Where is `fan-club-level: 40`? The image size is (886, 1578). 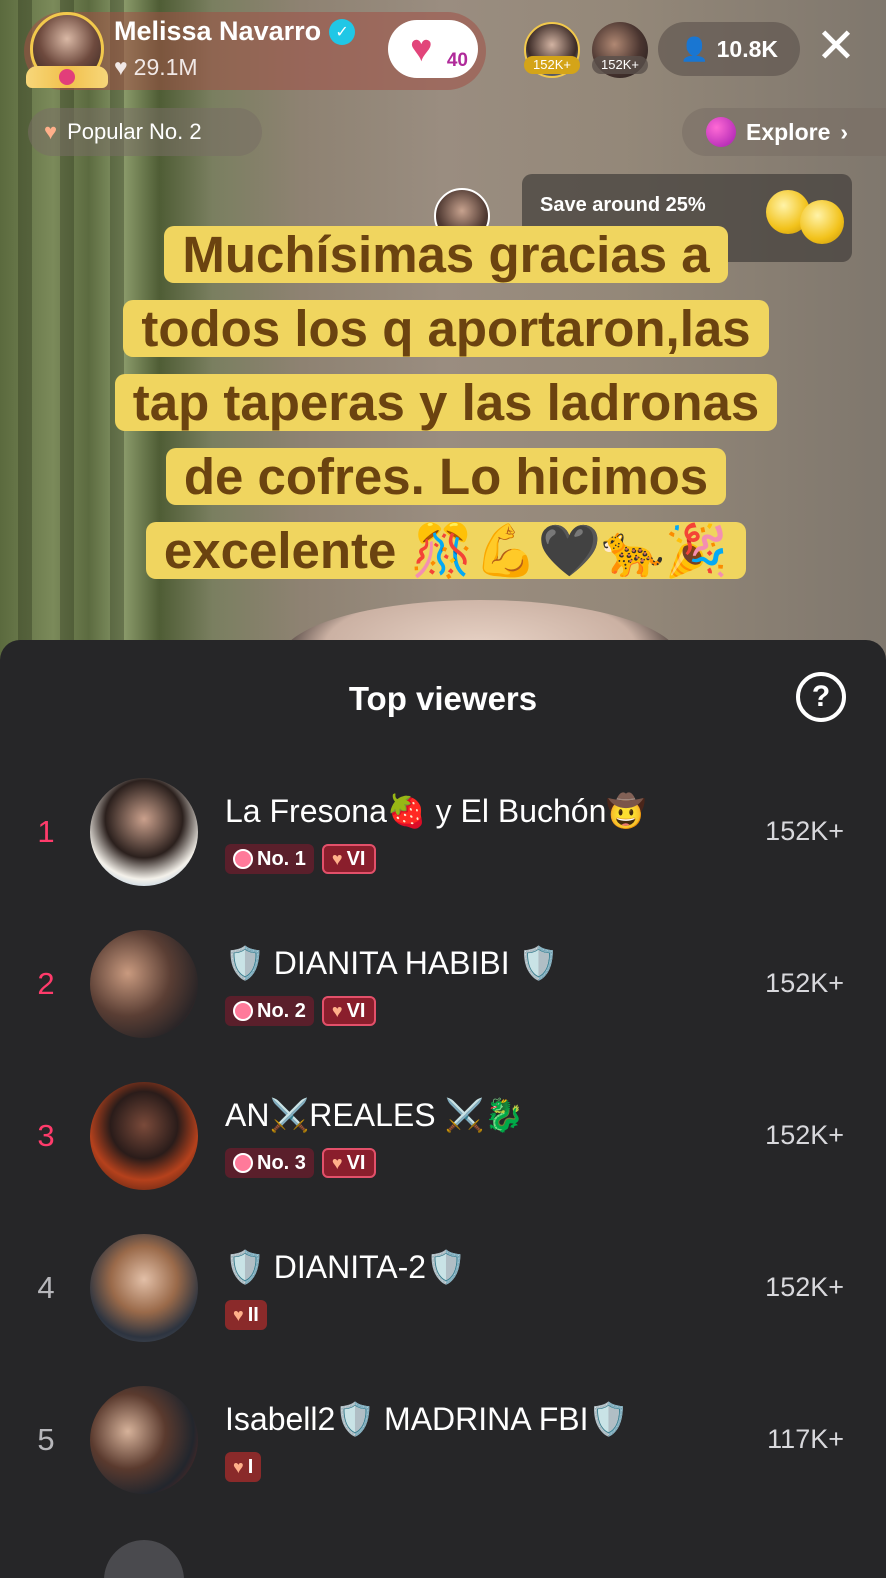 fan-club-level: 40 is located at coordinates (457, 60).